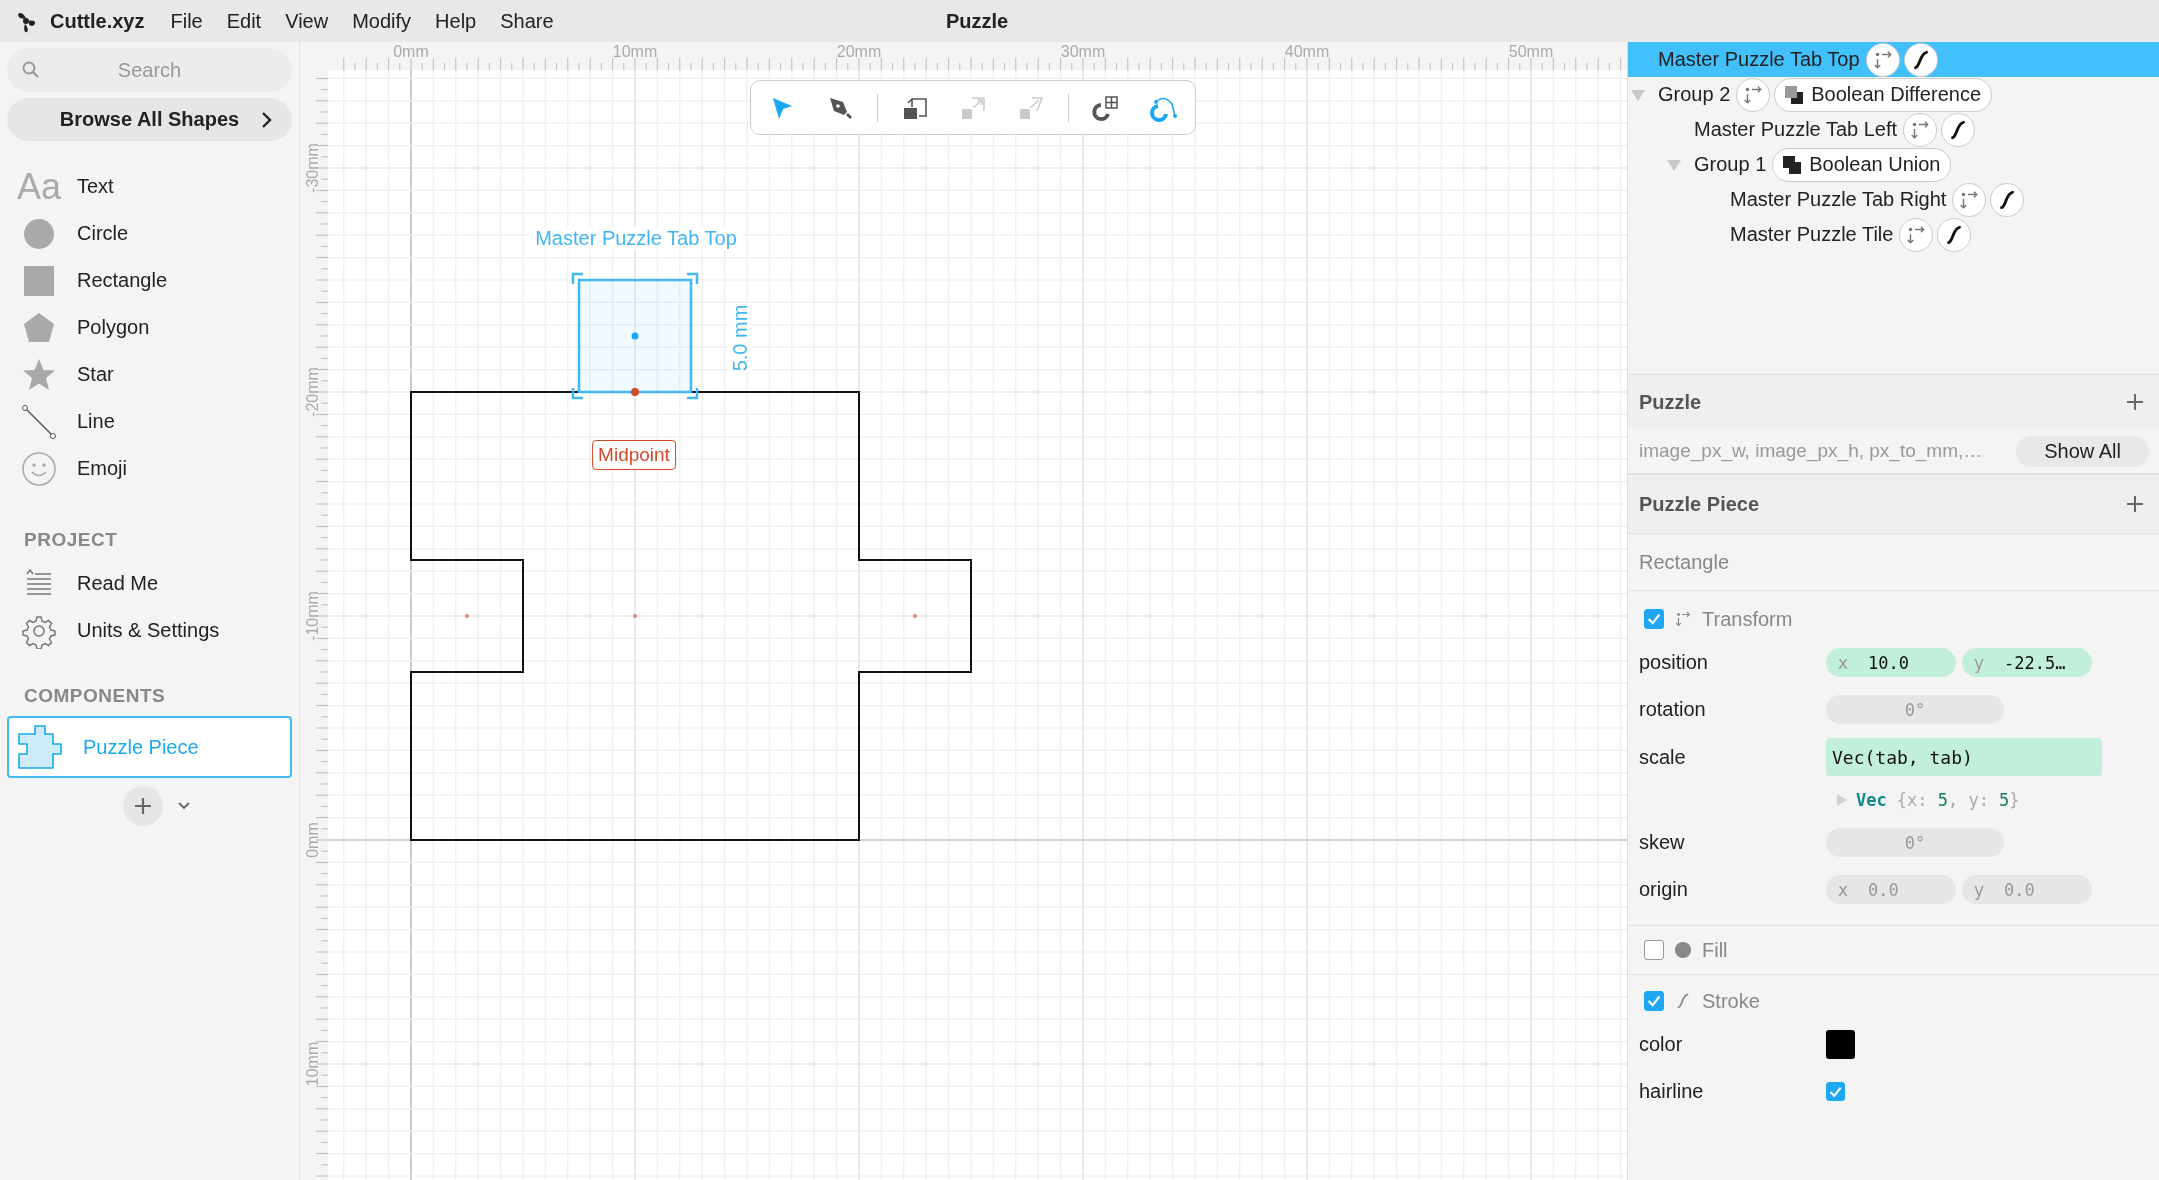 Image resolution: width=2159 pixels, height=1180 pixels. I want to click on show-all-button: Show All, so click(2082, 451).